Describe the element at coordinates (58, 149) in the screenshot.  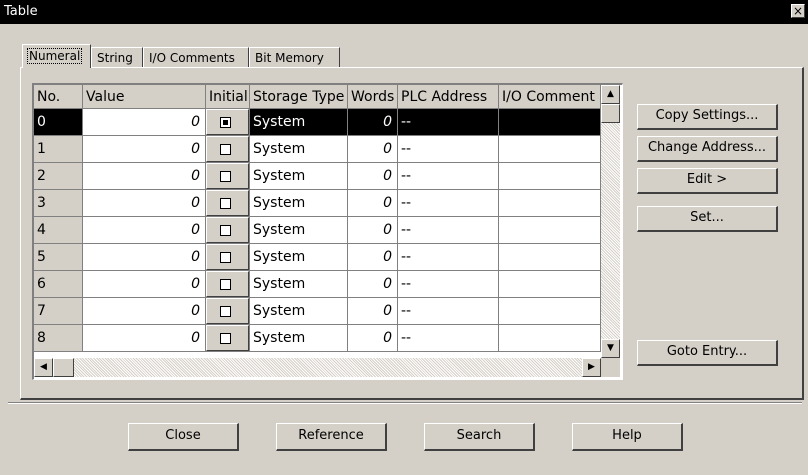
I see `cell-no: 1` at that location.